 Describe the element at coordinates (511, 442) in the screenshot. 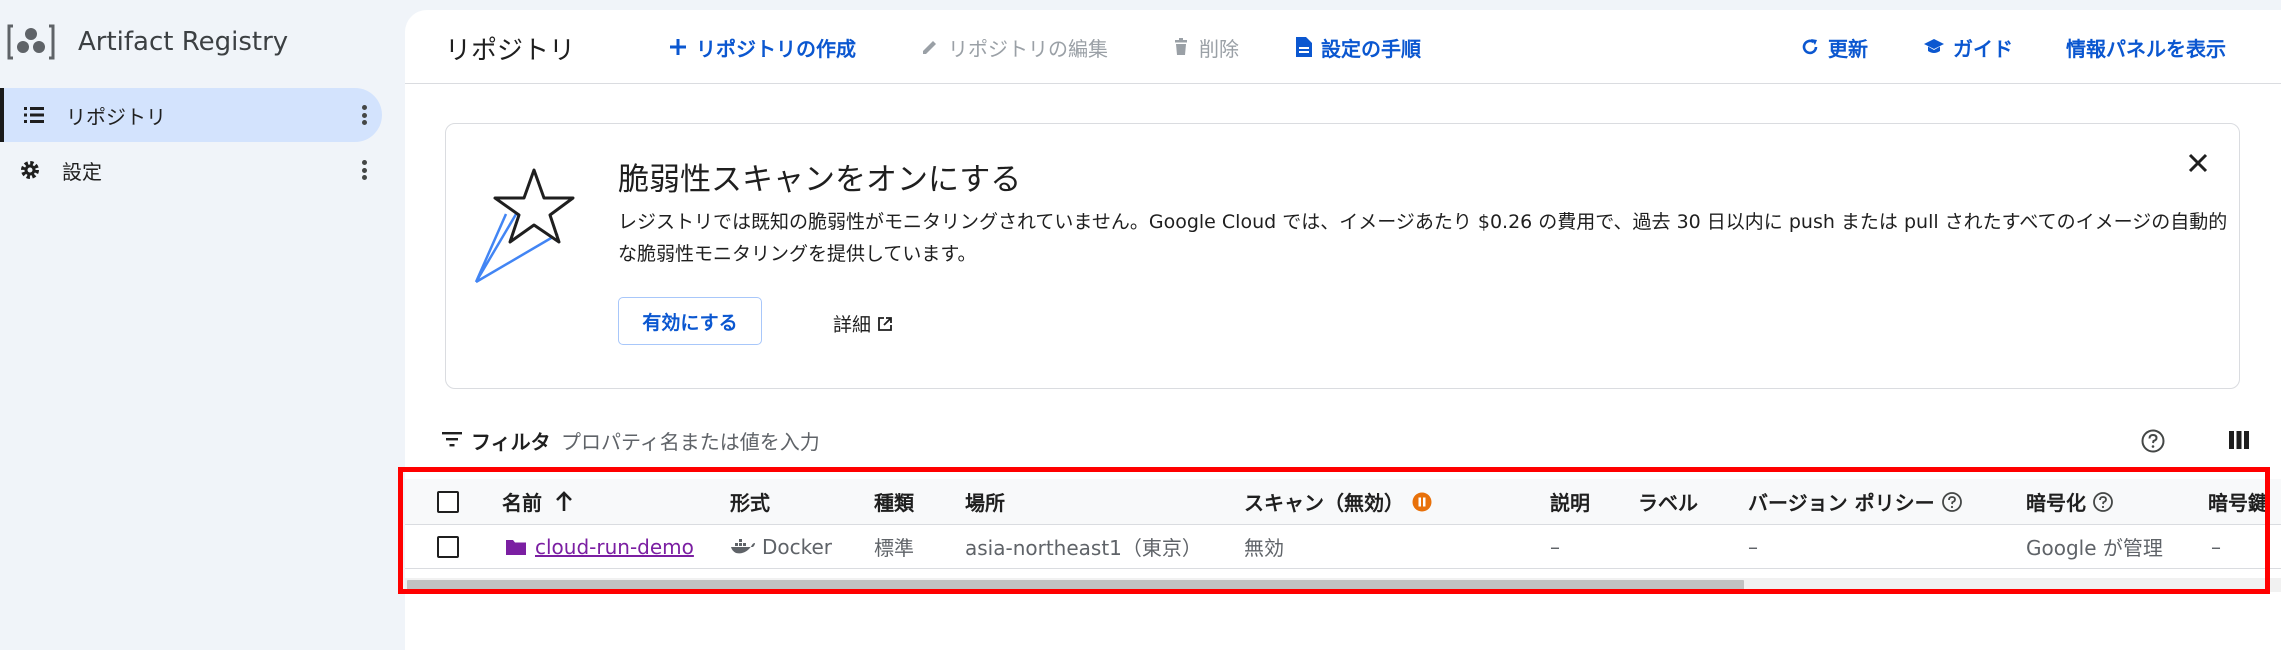

I see `filter-label: フィルタ` at that location.